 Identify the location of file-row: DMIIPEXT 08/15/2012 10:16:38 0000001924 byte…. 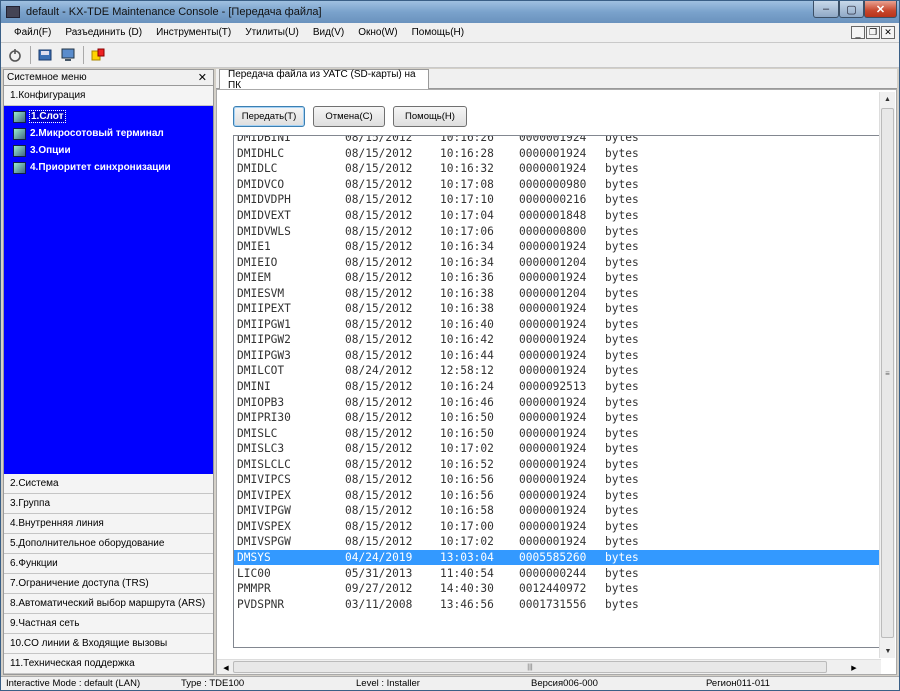
(557, 309).